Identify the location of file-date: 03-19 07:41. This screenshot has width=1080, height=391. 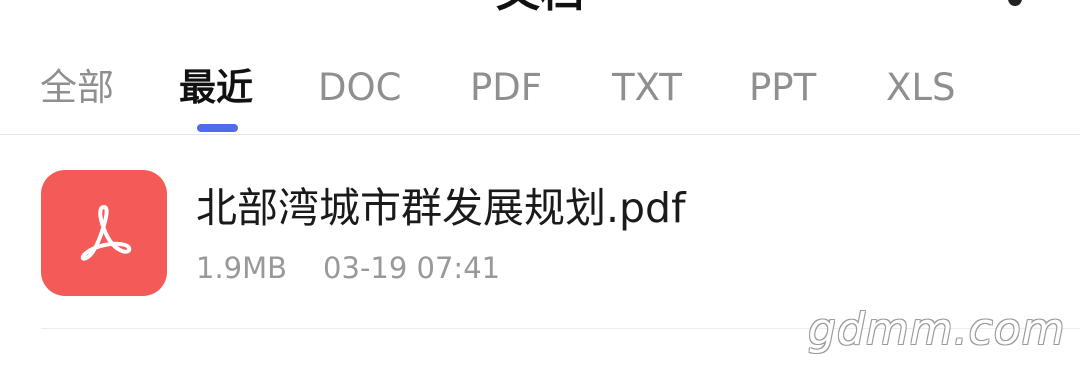
(412, 268).